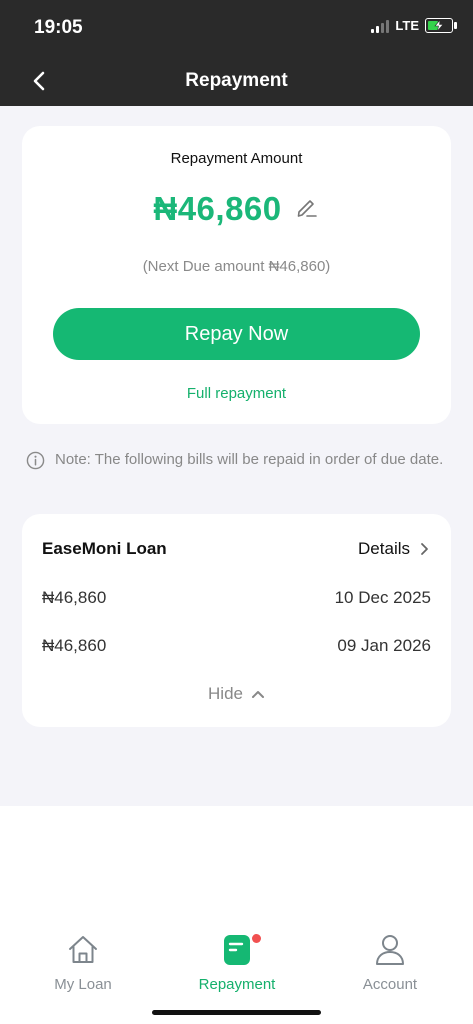  What do you see at coordinates (236, 28) in the screenshot?
I see `status-bar: 19:05 LTE` at bounding box center [236, 28].